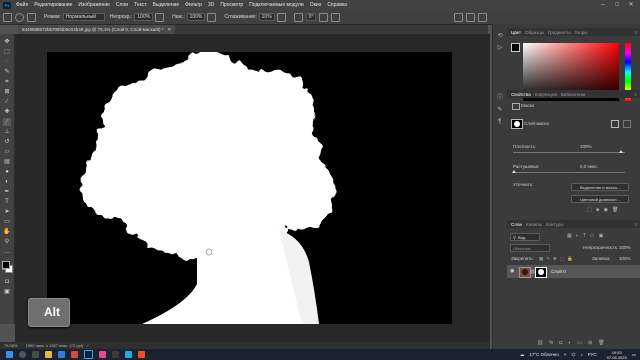  Describe the element at coordinates (500, 98) in the screenshot. I see `info-panel-icon: ⓘ` at that location.